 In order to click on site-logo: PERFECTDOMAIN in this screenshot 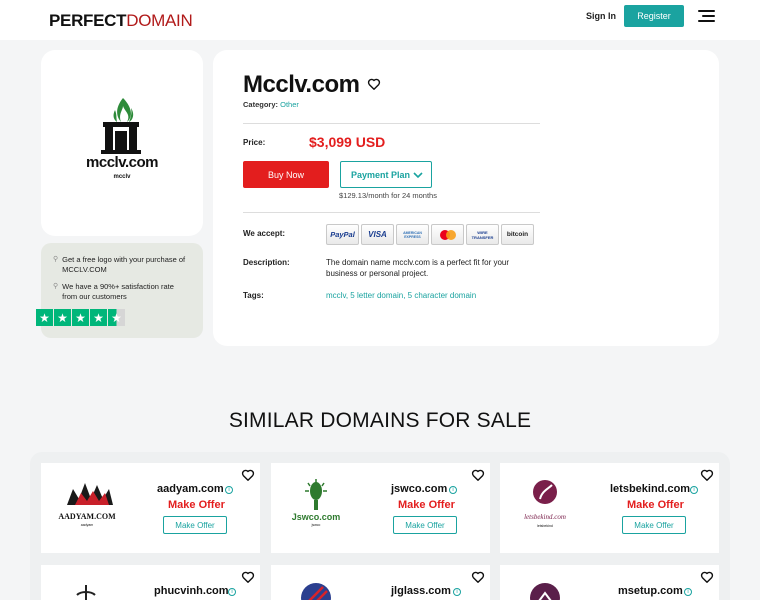, I will do `click(121, 21)`.